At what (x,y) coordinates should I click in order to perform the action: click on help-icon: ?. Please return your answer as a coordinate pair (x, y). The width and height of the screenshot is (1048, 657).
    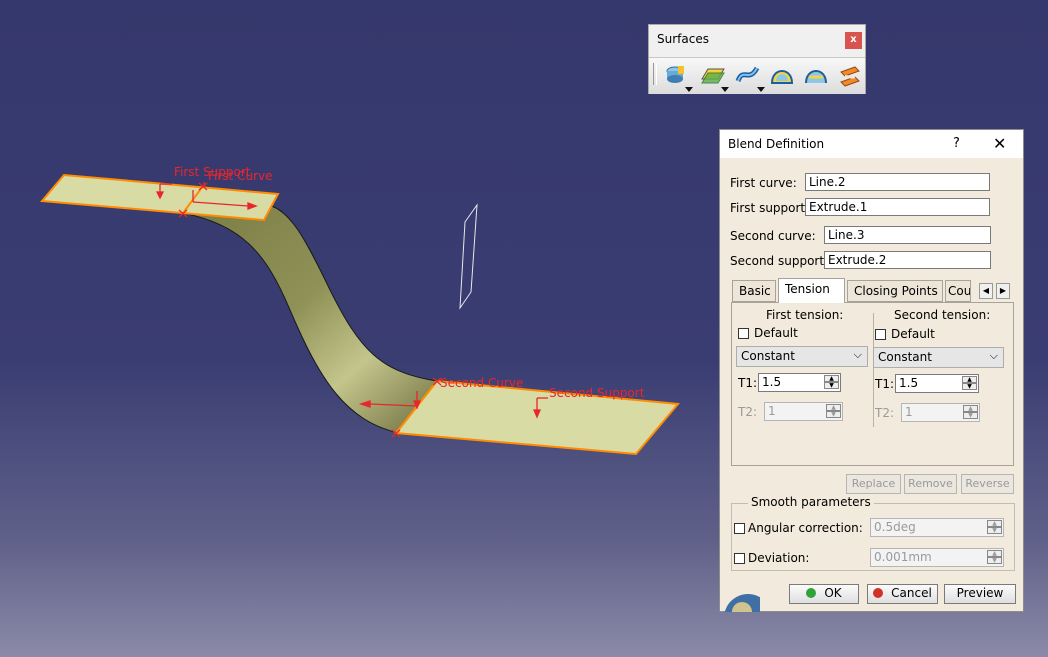
    Looking at the image, I should click on (956, 143).